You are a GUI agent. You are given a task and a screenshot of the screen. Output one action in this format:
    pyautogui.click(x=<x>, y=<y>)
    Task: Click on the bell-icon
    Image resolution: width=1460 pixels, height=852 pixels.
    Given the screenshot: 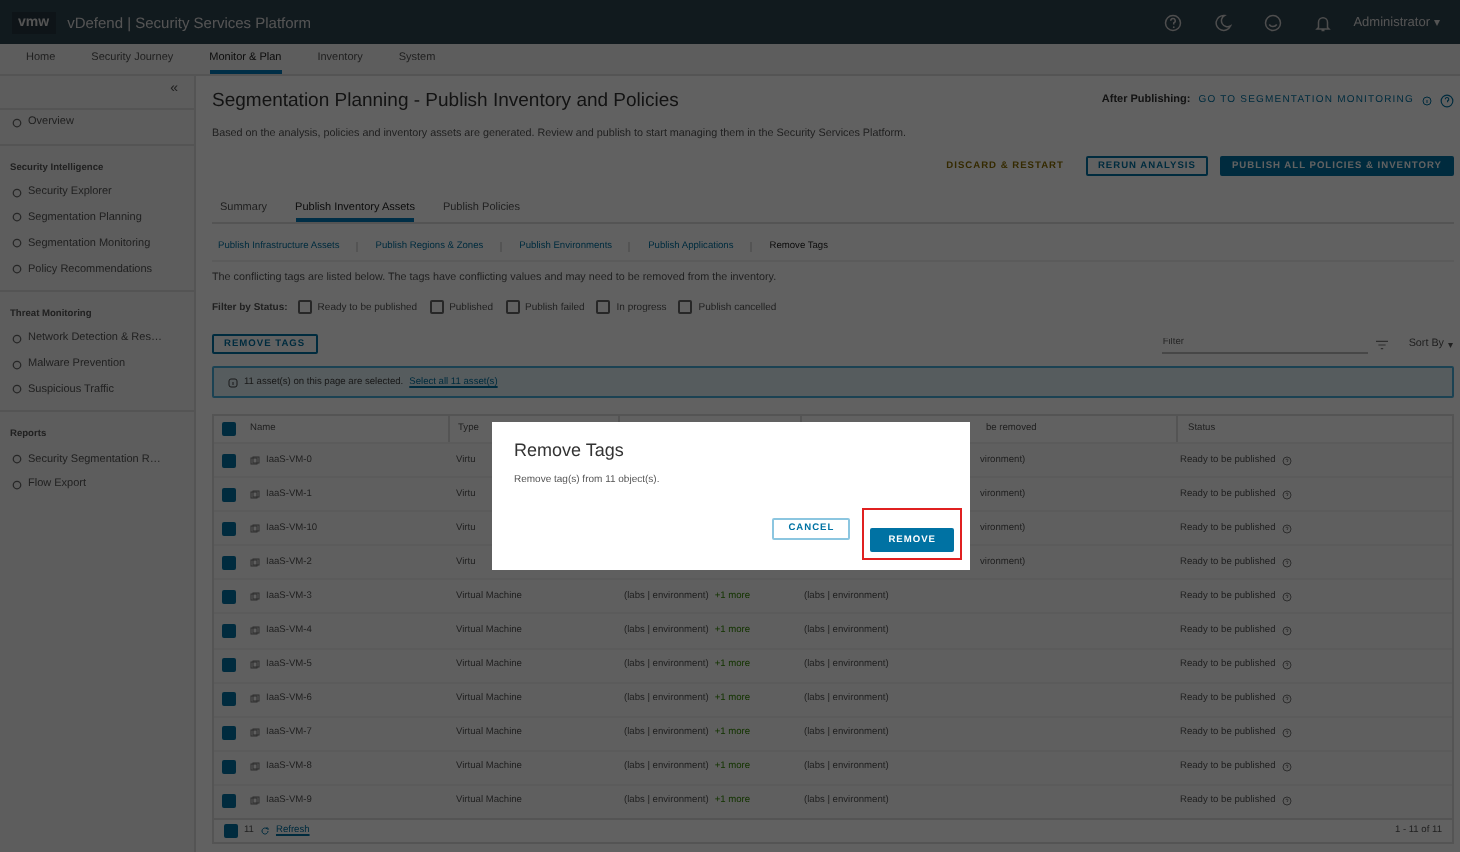 What is the action you would take?
    pyautogui.click(x=1322, y=22)
    